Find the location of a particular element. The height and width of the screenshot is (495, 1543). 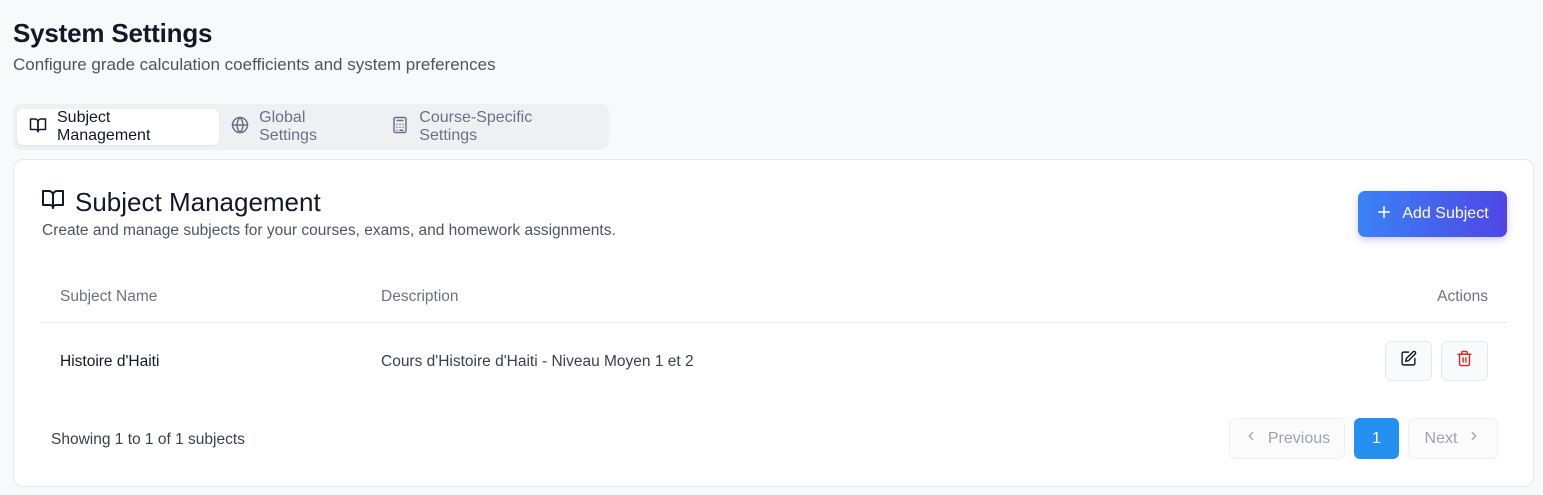

column-header-actions: Actions is located at coordinates (1462, 296).